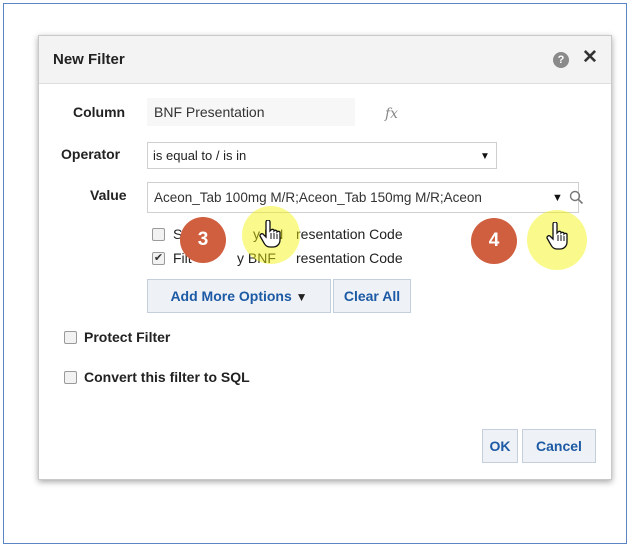 This screenshot has width=633, height=549. I want to click on add-more-options-button: Add More Options ▼, so click(239, 296).